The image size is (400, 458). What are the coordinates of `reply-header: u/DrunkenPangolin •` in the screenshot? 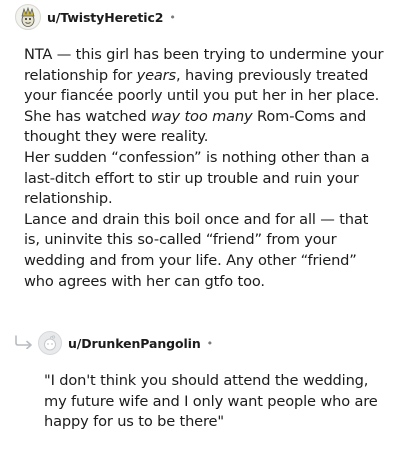 It's located at (125, 343).